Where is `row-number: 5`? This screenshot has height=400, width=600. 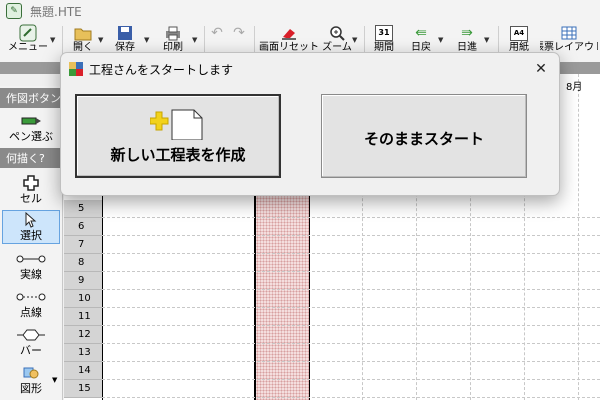 row-number: 5 is located at coordinates (83, 209).